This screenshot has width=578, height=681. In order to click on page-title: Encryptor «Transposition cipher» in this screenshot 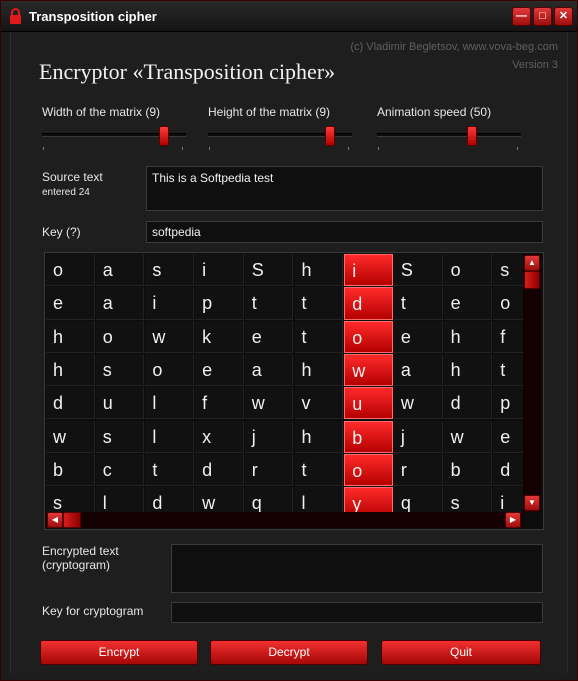, I will do `click(187, 71)`.